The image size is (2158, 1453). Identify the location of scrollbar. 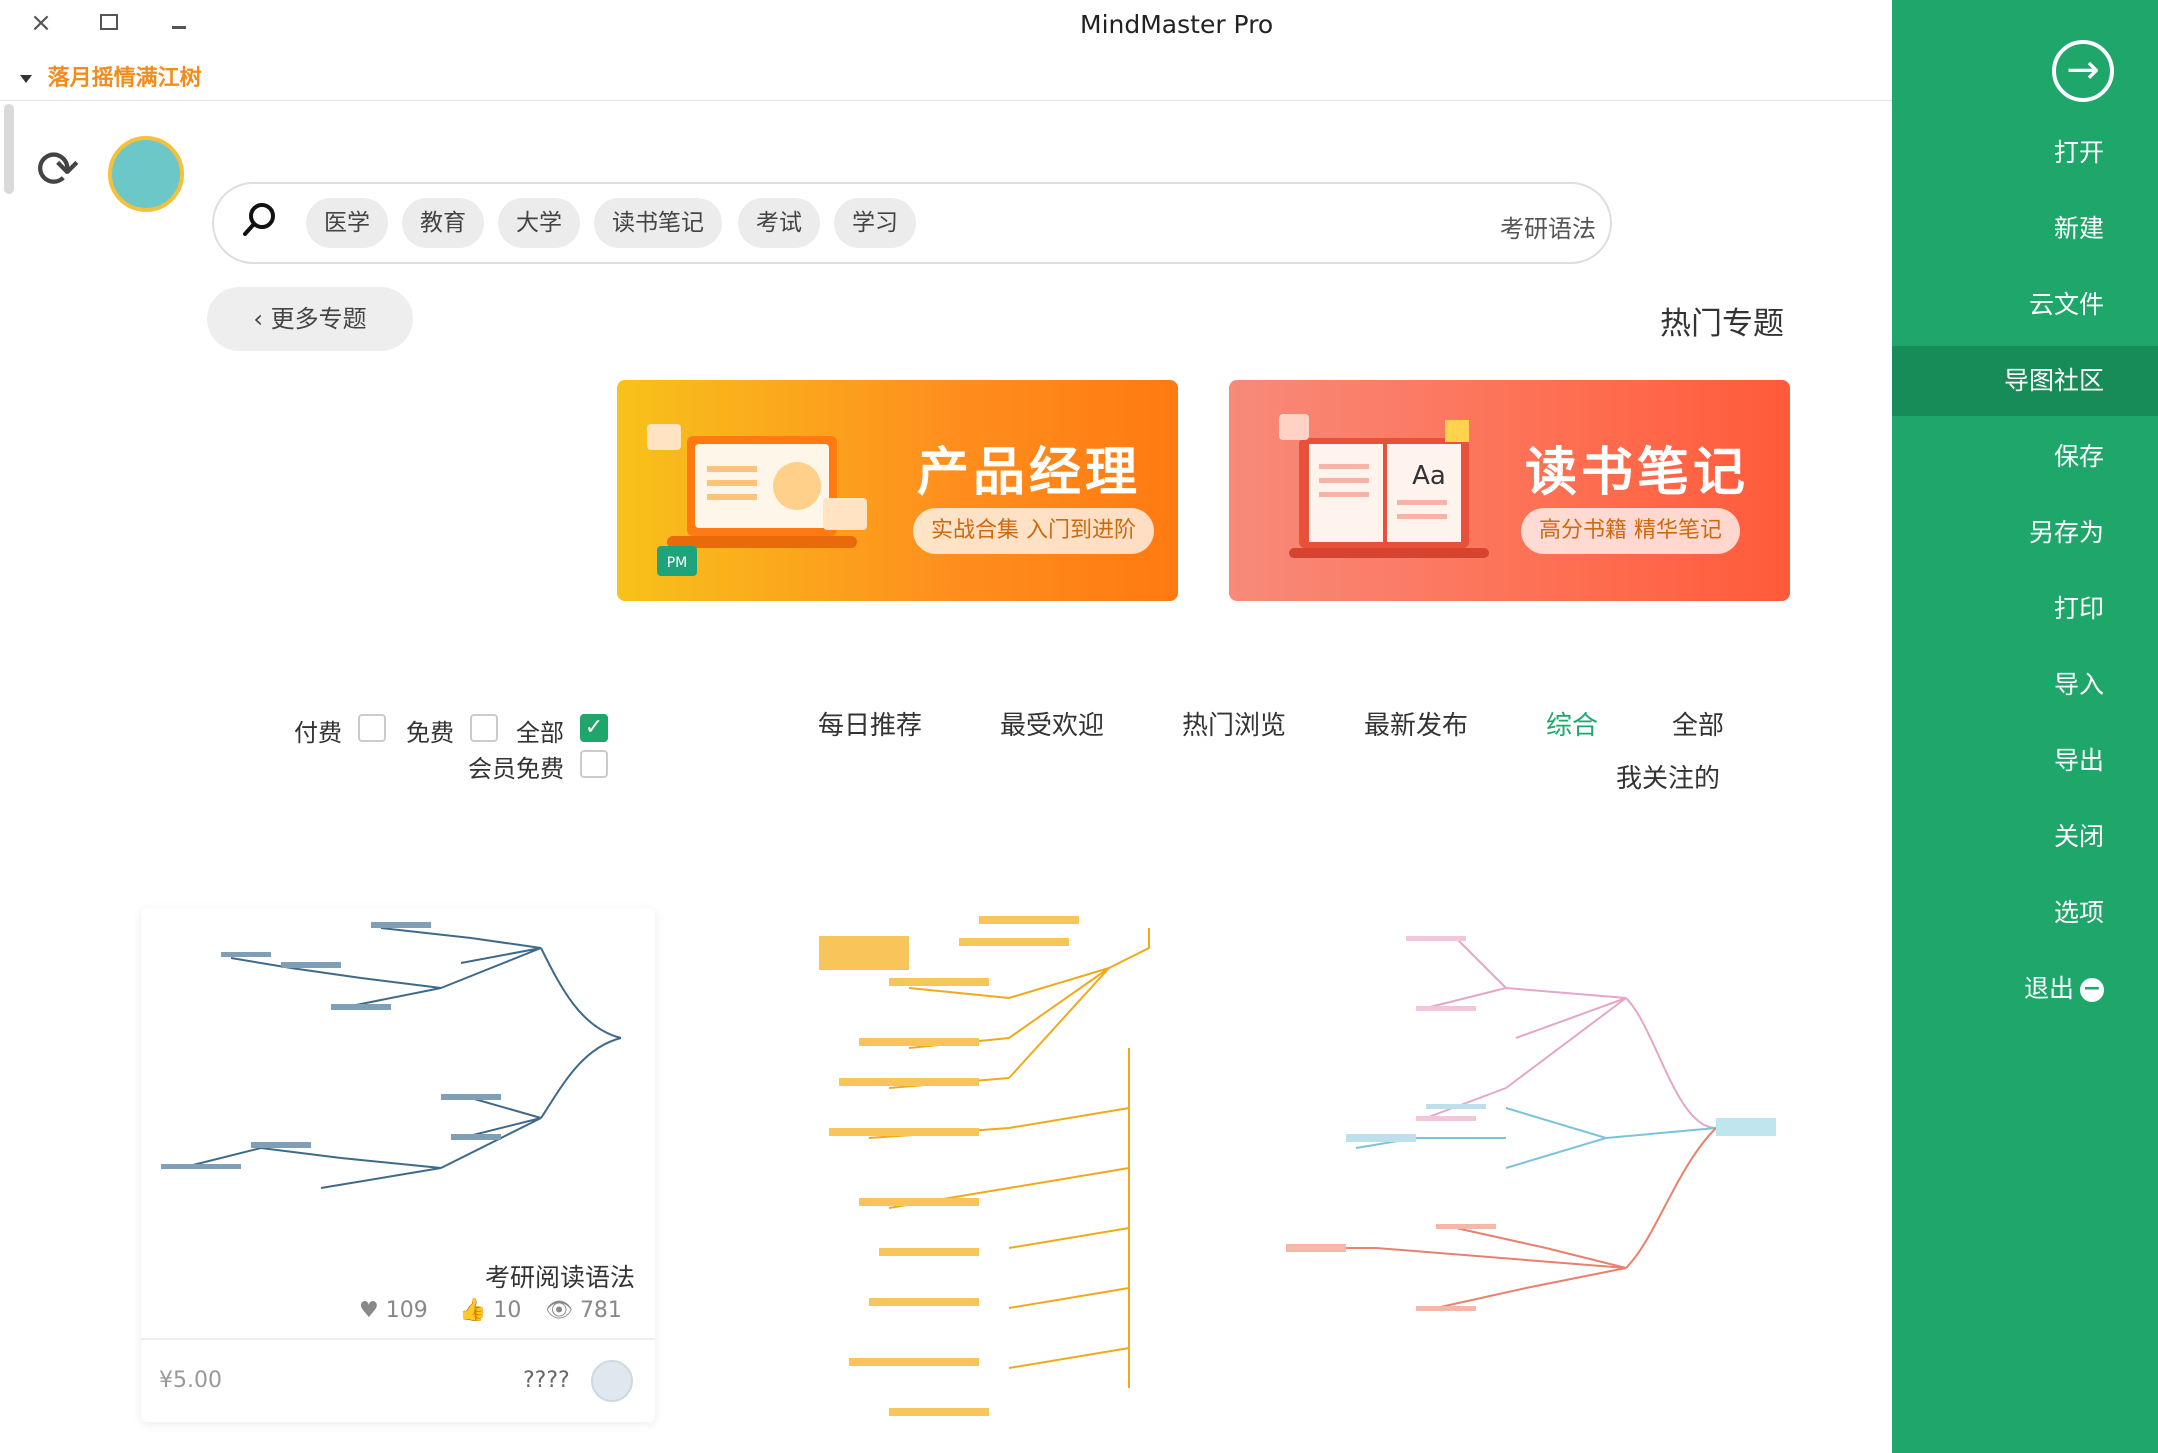
(9, 149).